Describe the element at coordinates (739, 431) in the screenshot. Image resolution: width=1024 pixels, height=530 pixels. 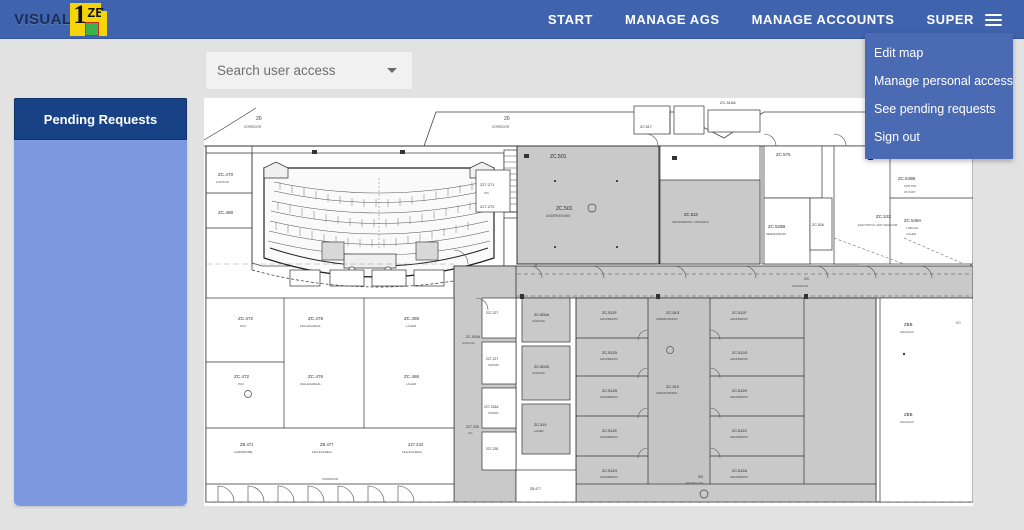
I see `svg-text: ZC.512C` at that location.